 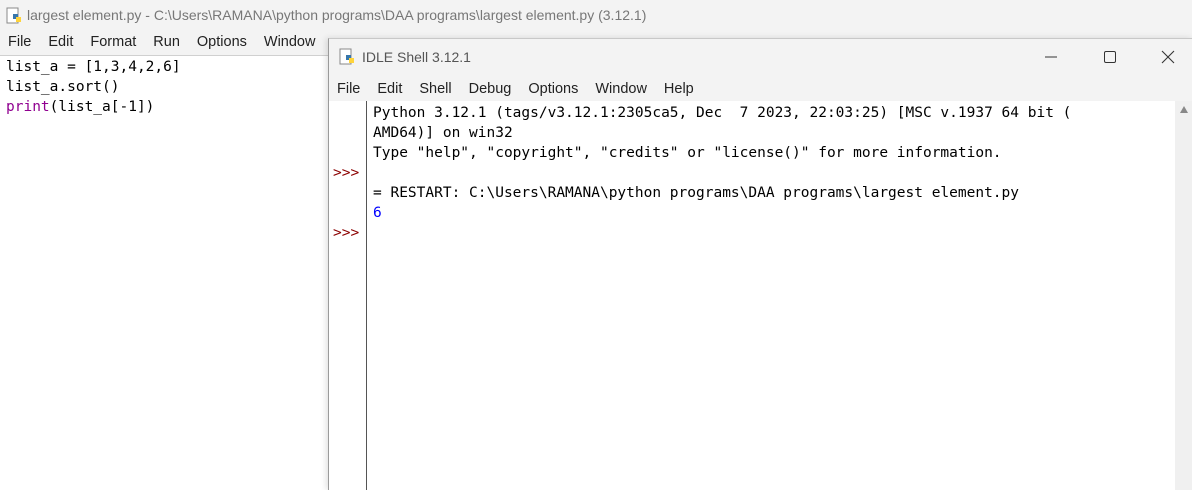 What do you see at coordinates (435, 89) in the screenshot?
I see `shell-menu-shell: Shell` at bounding box center [435, 89].